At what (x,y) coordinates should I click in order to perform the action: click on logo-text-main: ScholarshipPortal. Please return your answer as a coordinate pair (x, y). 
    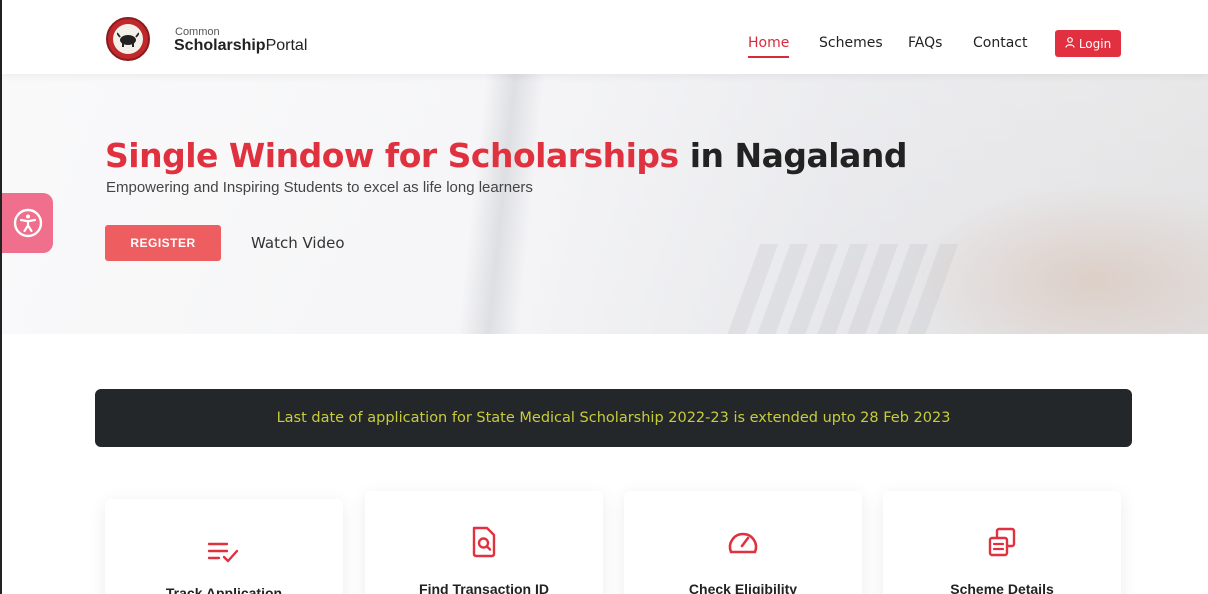
    Looking at the image, I should click on (240, 46).